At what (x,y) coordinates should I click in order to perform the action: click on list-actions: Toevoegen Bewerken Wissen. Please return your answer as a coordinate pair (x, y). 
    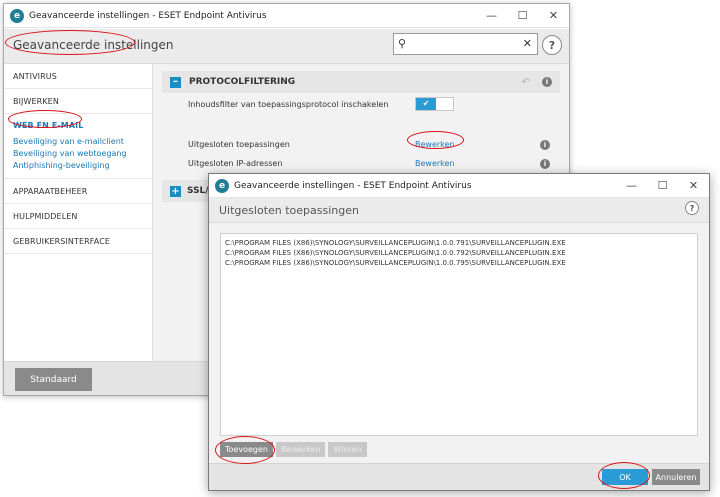
    Looking at the image, I should click on (293, 449).